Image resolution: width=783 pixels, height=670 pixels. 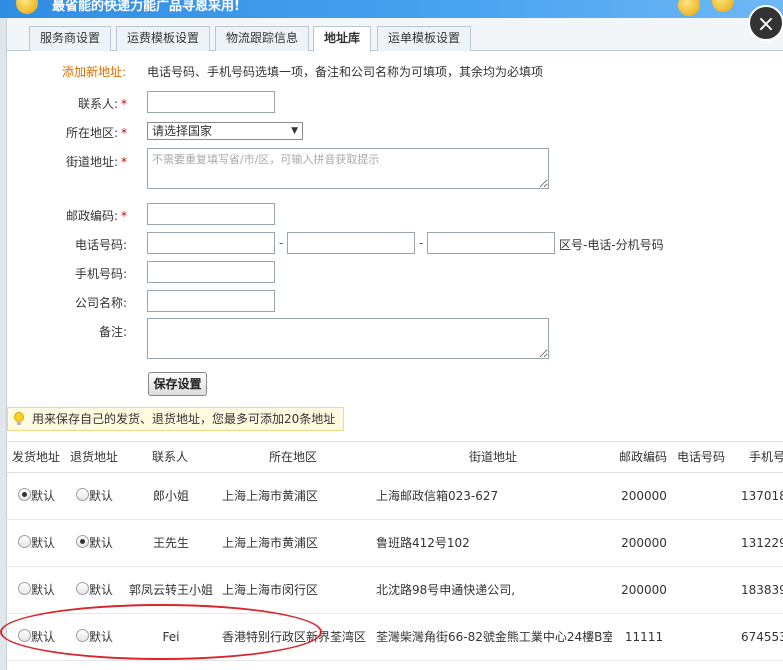 I want to click on tip-box: 用来保存自己的发货、退货地址，您最多可添加20条地址, so click(x=175, y=419).